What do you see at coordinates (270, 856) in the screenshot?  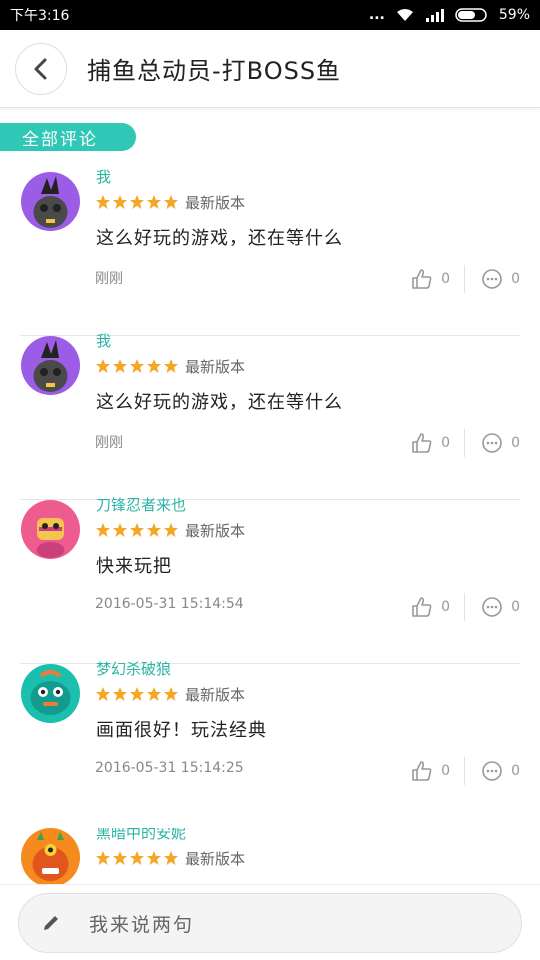 I see `comment-item: 黑暗中的安妮 最新版本` at bounding box center [270, 856].